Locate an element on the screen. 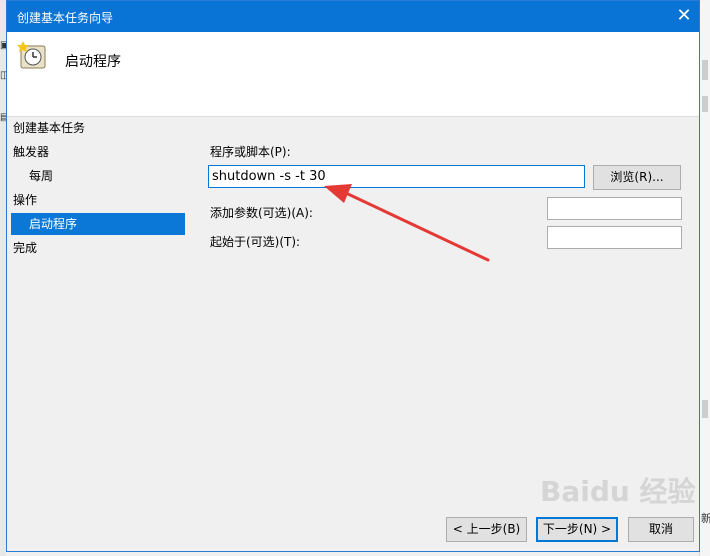  step-weekly: 每周 is located at coordinates (41, 176).